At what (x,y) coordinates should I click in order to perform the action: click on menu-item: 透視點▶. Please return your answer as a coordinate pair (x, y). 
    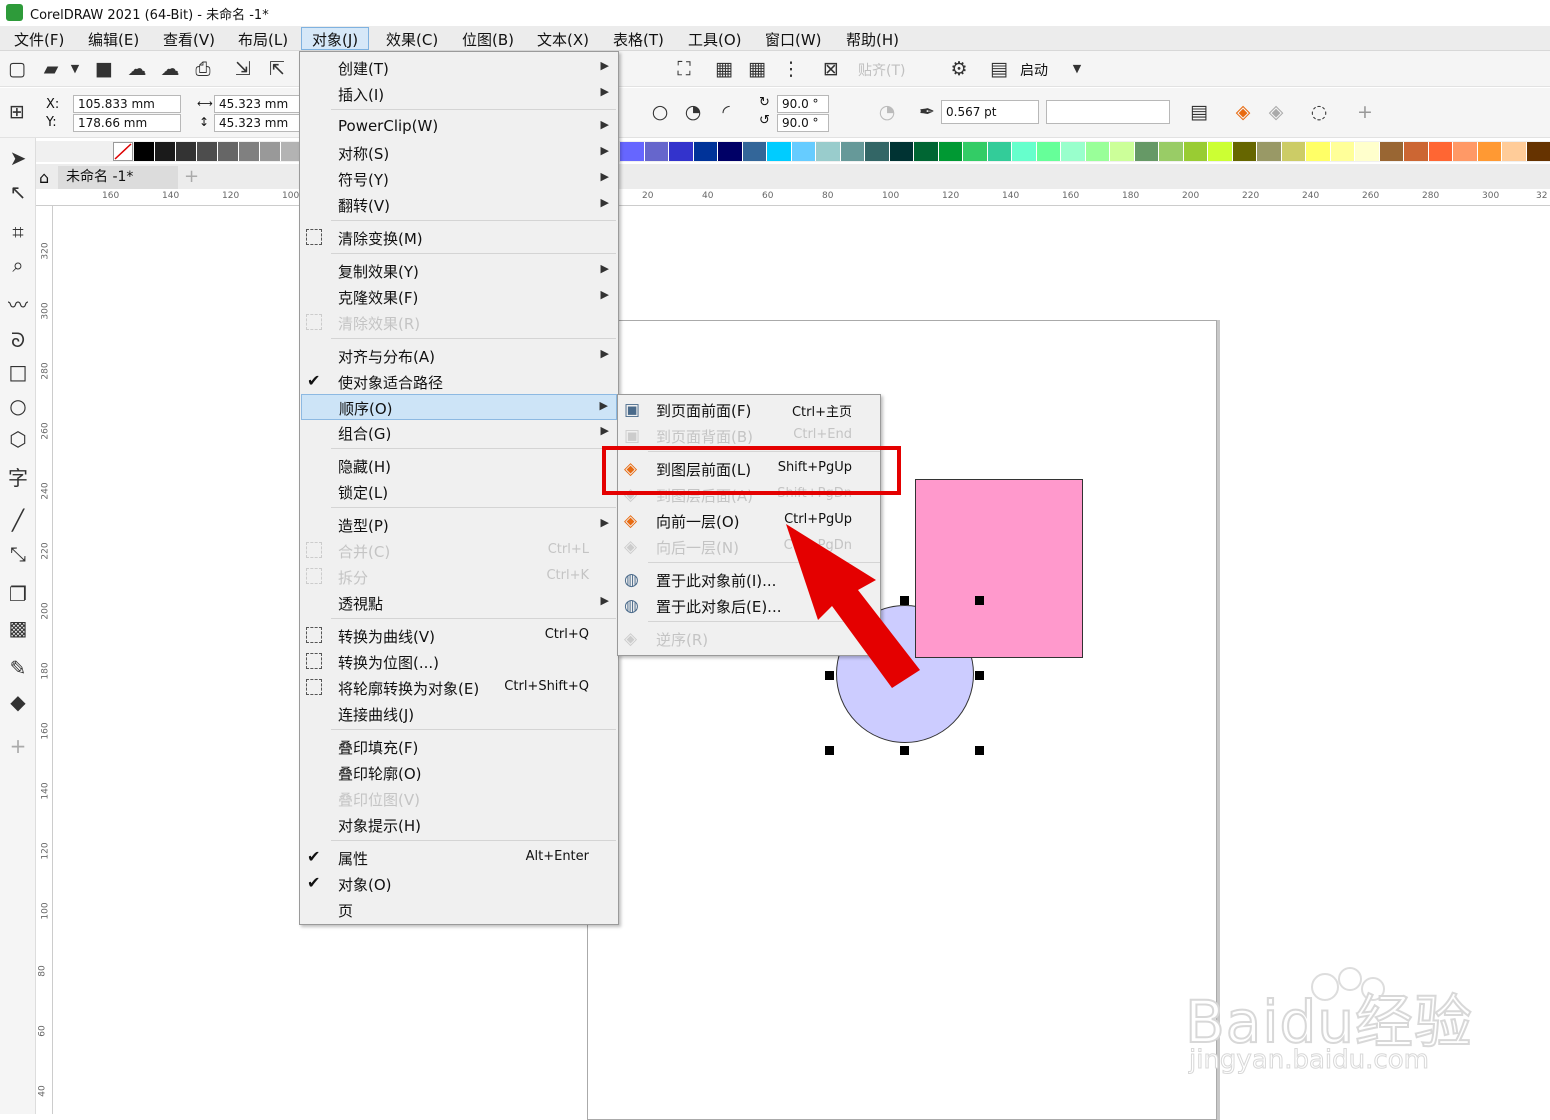
    Looking at the image, I should click on (459, 603).